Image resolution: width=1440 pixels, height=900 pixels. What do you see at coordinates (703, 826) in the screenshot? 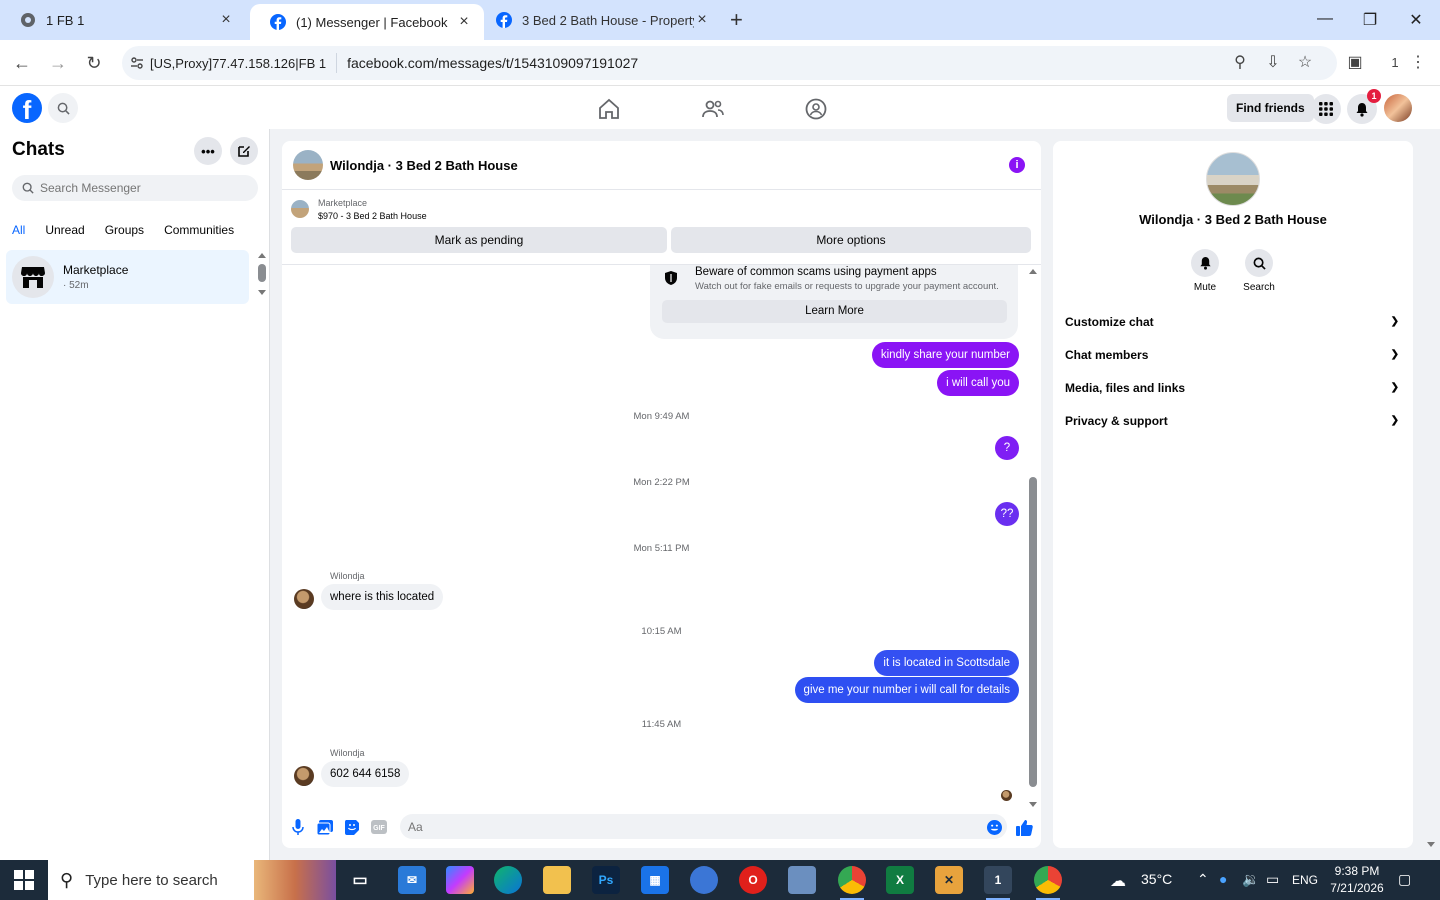
I see `message-input` at bounding box center [703, 826].